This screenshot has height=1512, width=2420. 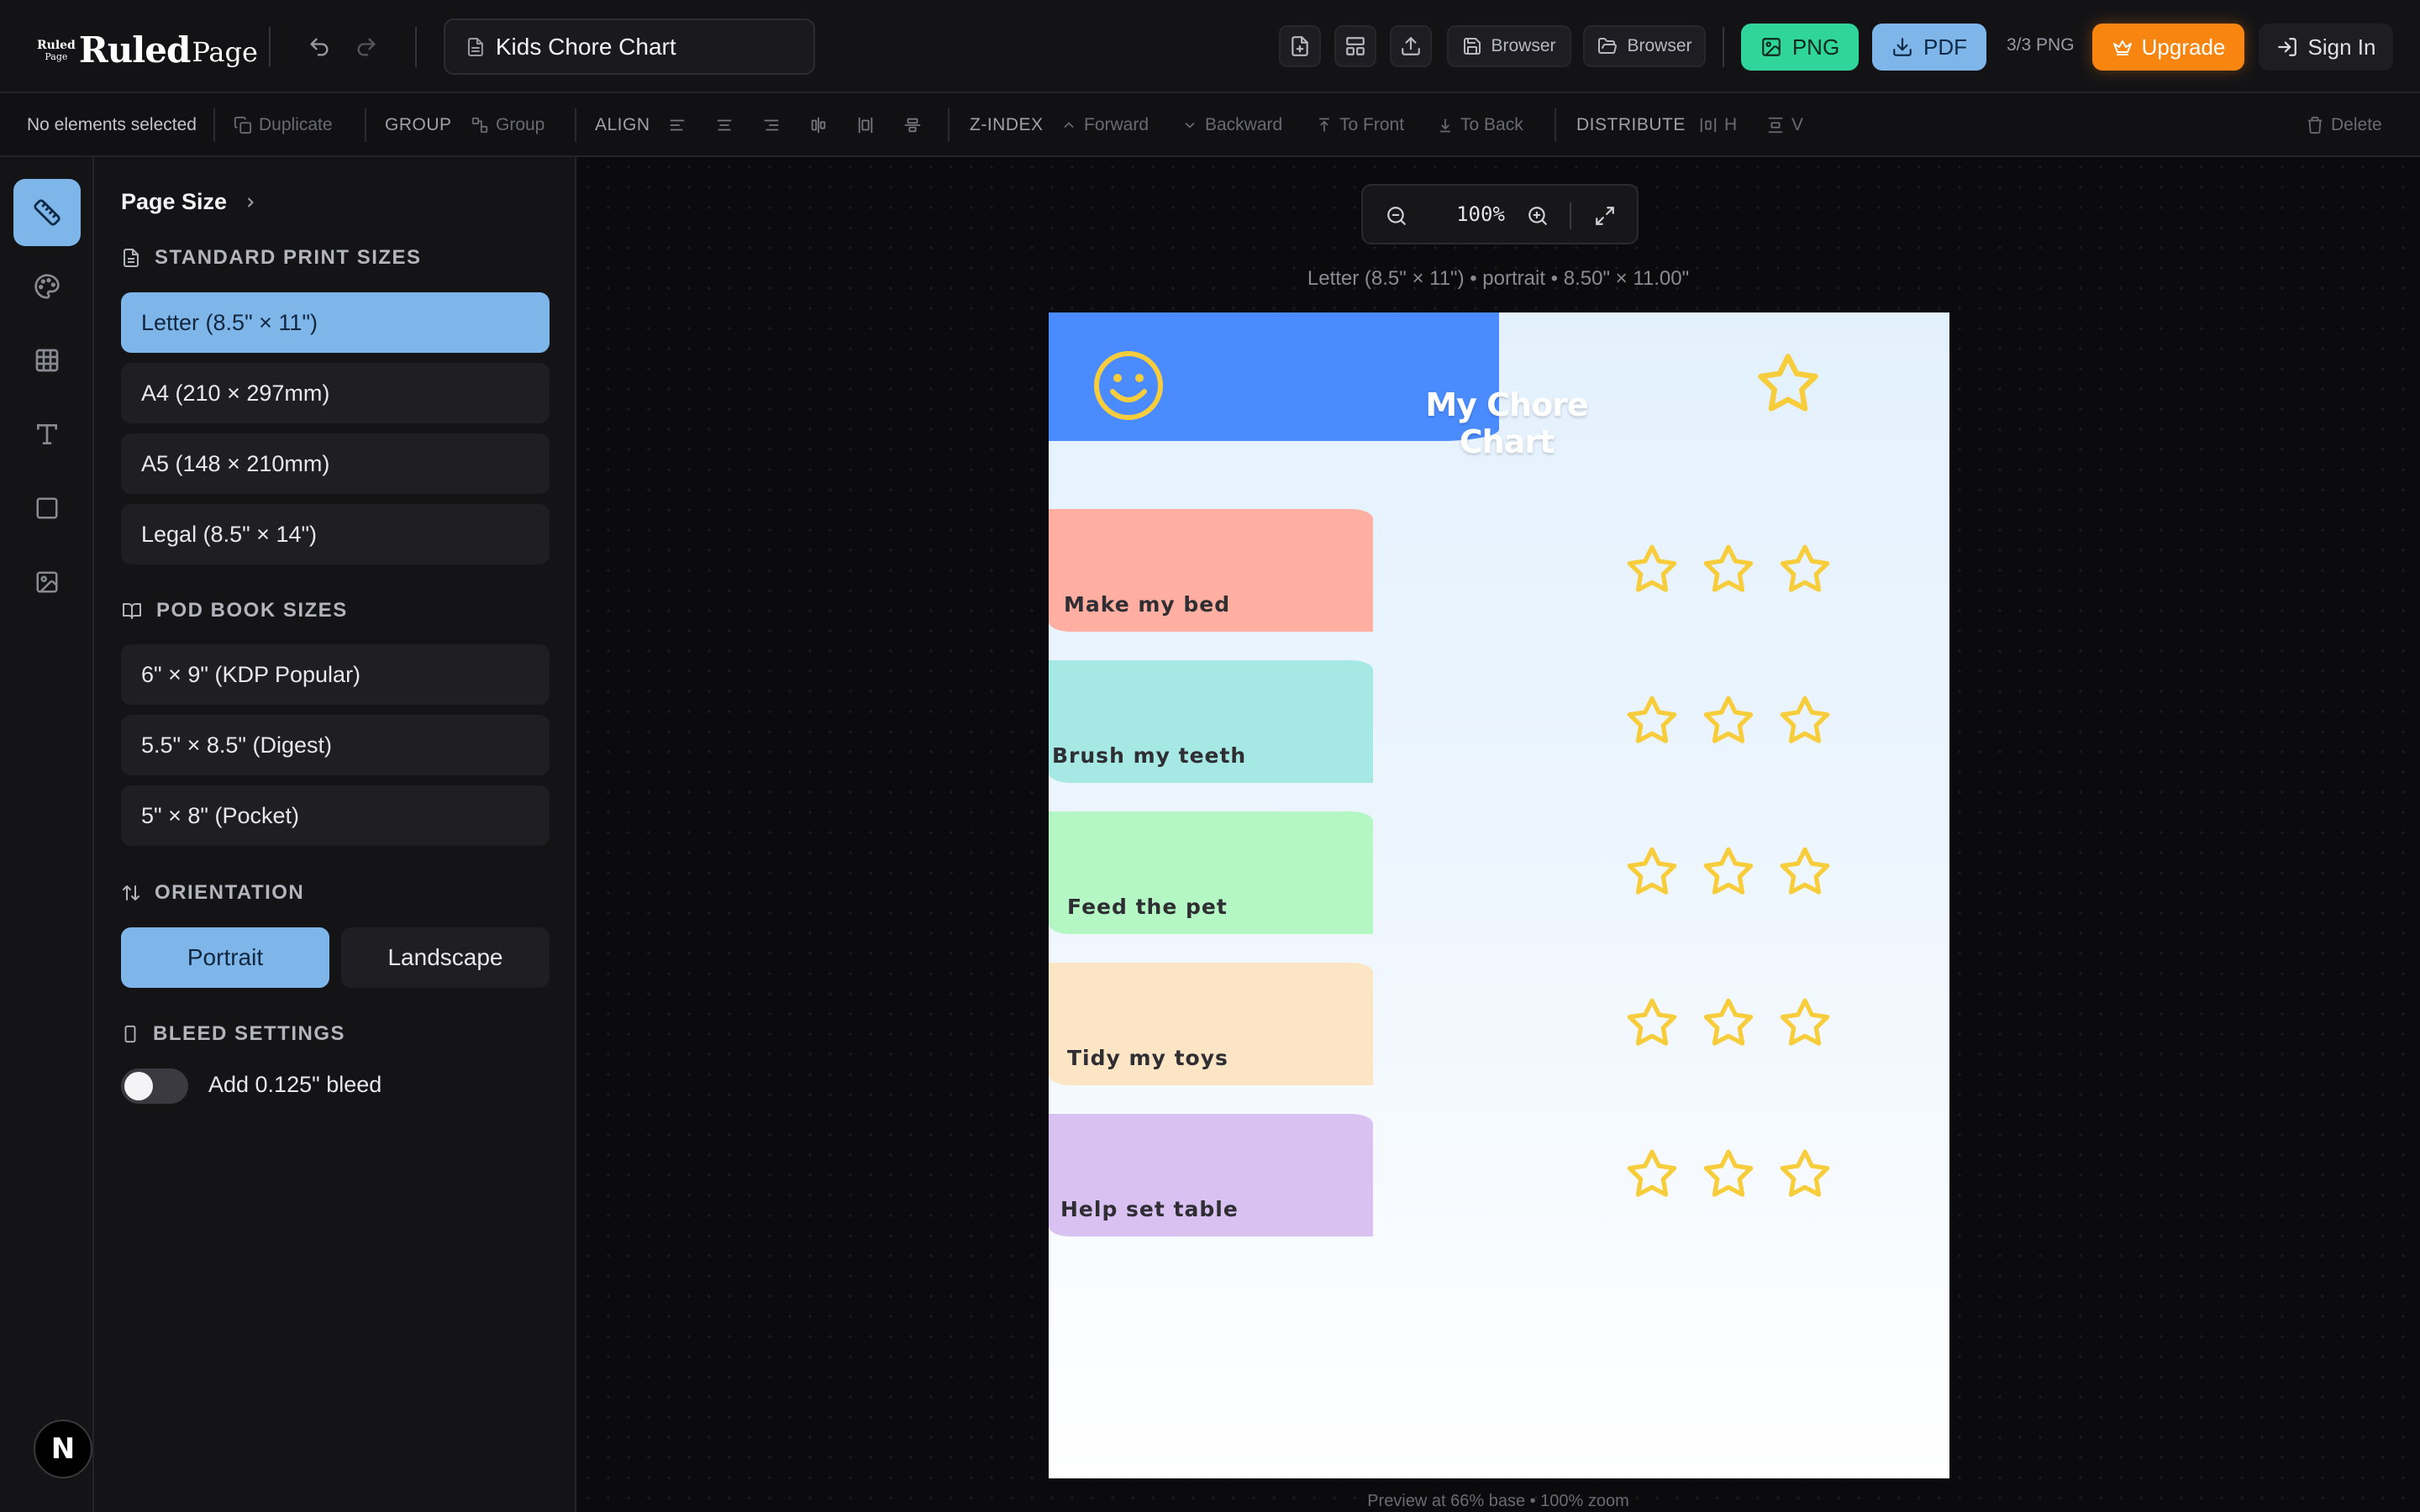 I want to click on align-middle-icon, so click(x=866, y=125).